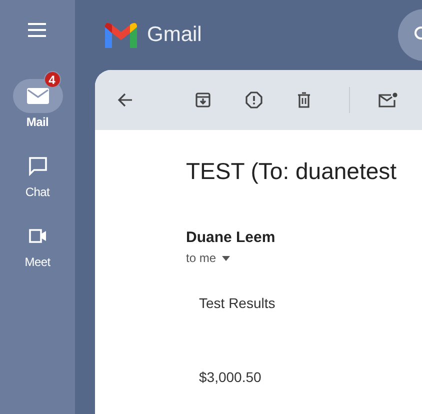 The width and height of the screenshot is (422, 414). Describe the element at coordinates (174, 35) in the screenshot. I see `app-name: Gmail` at that location.